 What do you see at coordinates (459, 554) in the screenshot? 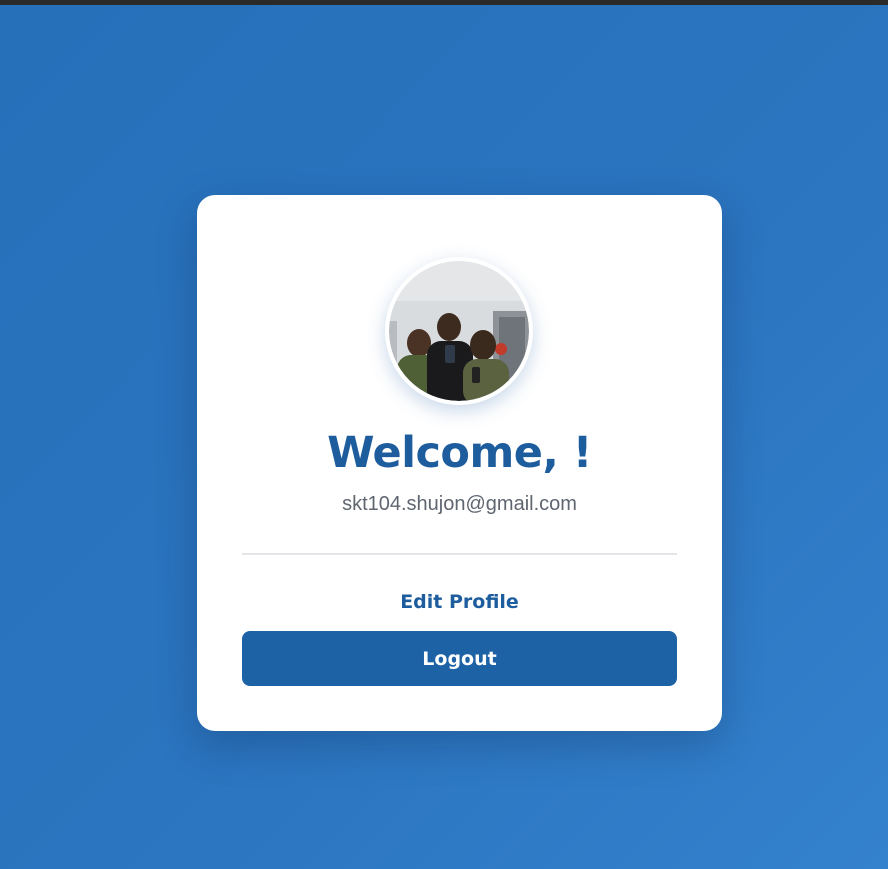
I see `divider` at bounding box center [459, 554].